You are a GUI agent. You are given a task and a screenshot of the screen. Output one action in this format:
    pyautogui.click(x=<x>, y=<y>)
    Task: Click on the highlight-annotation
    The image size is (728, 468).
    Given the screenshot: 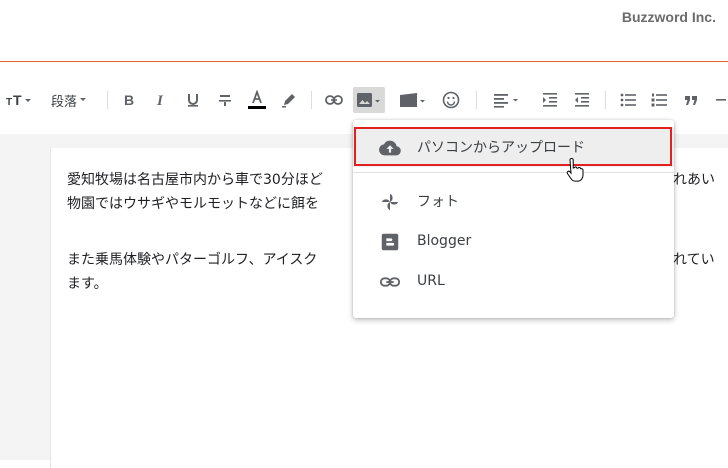 What is the action you would take?
    pyautogui.click(x=513, y=146)
    